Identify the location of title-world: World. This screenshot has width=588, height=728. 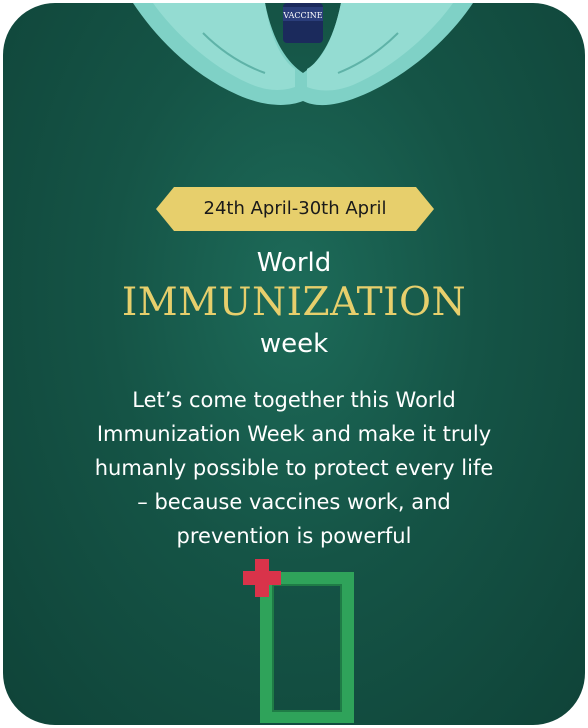
(294, 263).